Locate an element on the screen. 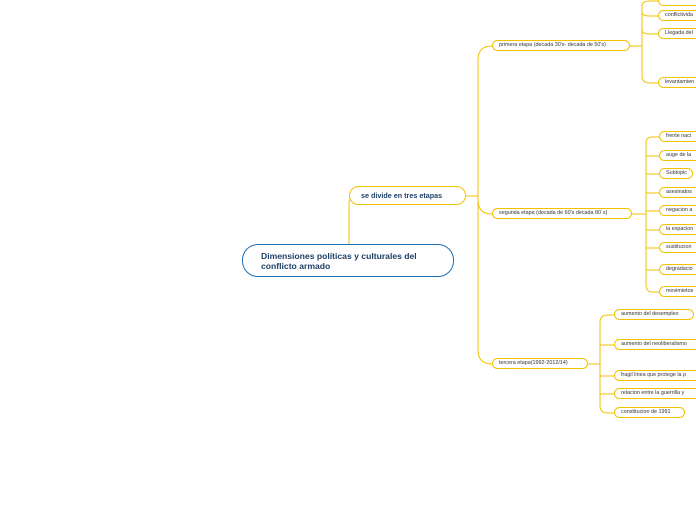 Image resolution: width=696 pixels, height=520 pixels. stage-3-child: relacion entre la guerrilla y is located at coordinates (655, 393).